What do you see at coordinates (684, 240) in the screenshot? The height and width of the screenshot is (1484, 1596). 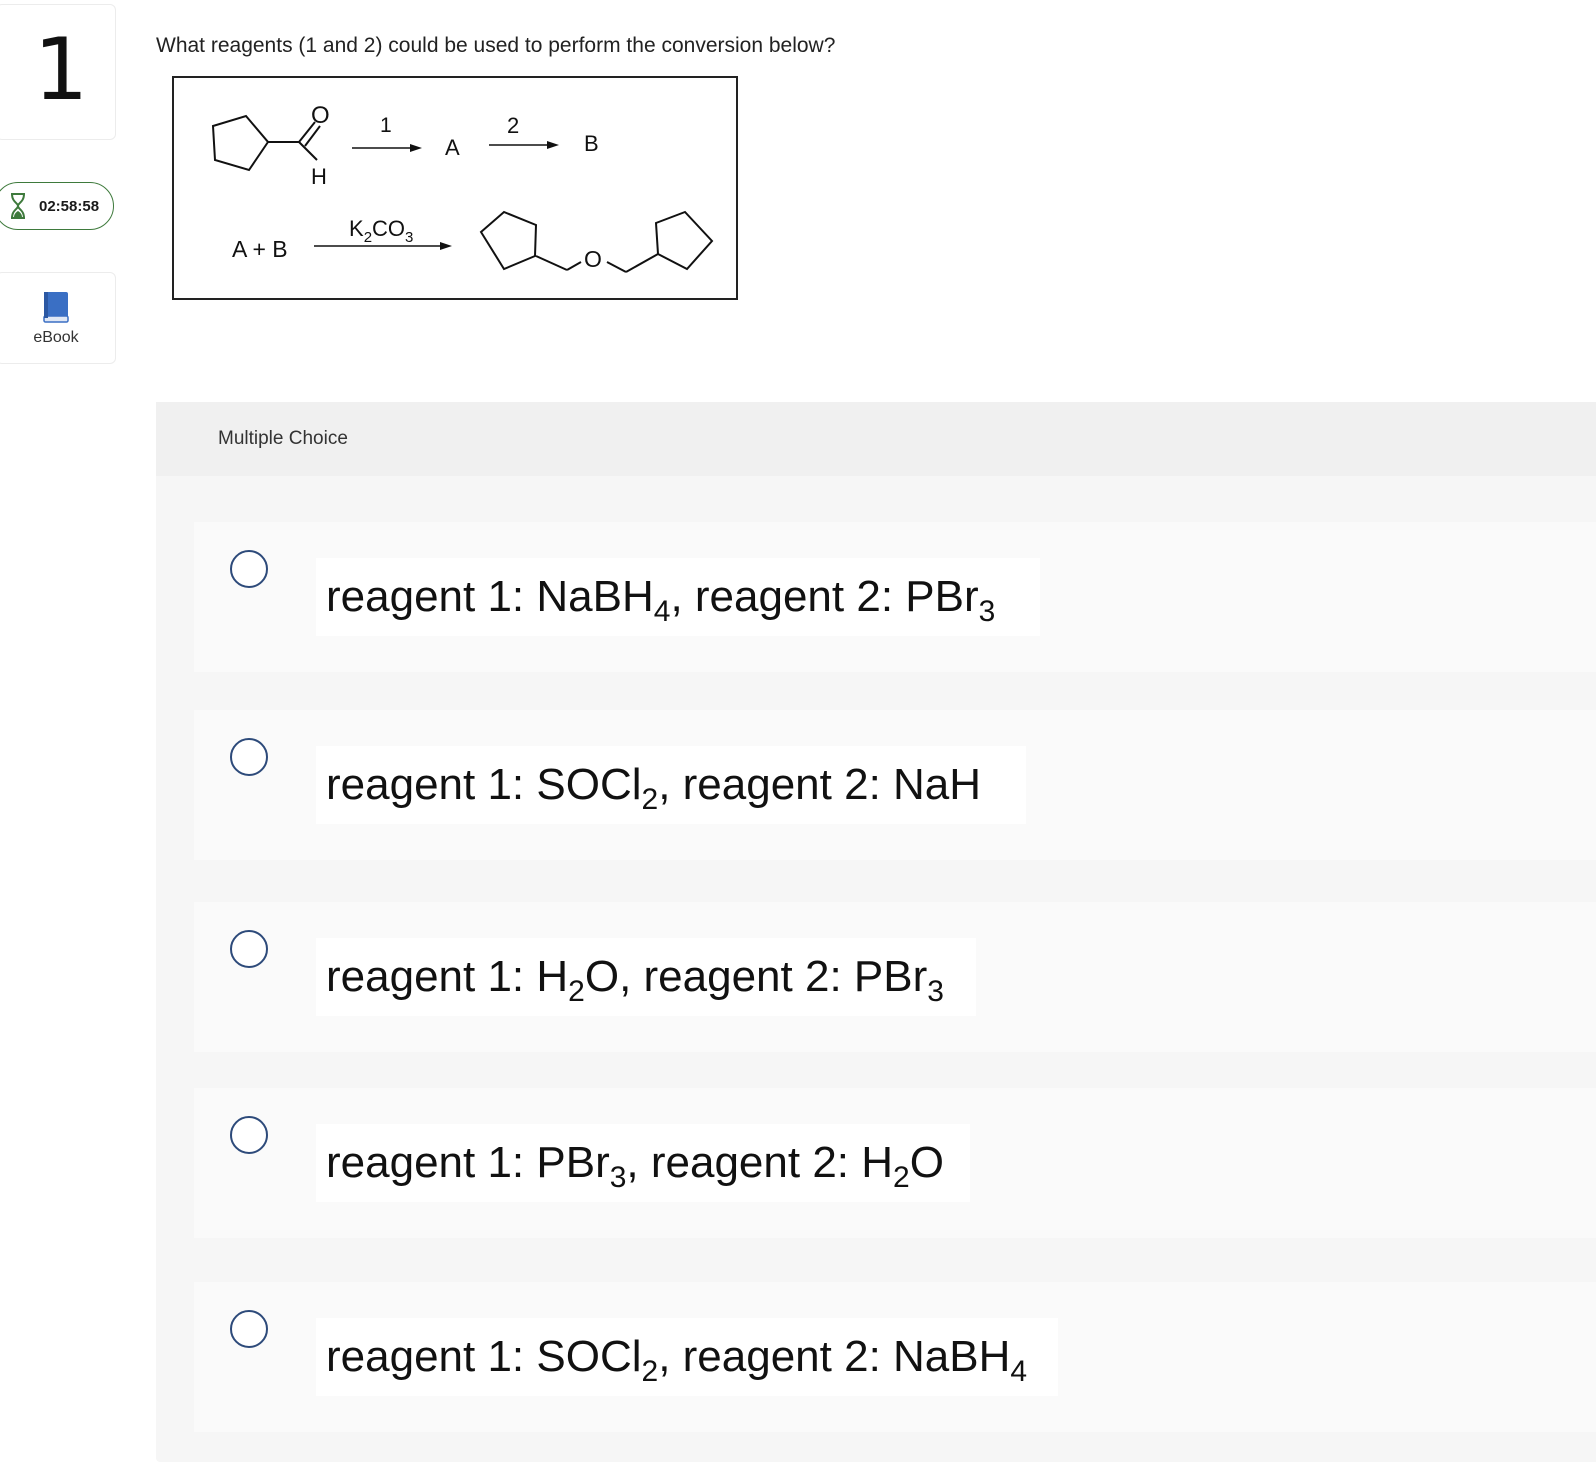 I see `cyclopentane-ring-right` at bounding box center [684, 240].